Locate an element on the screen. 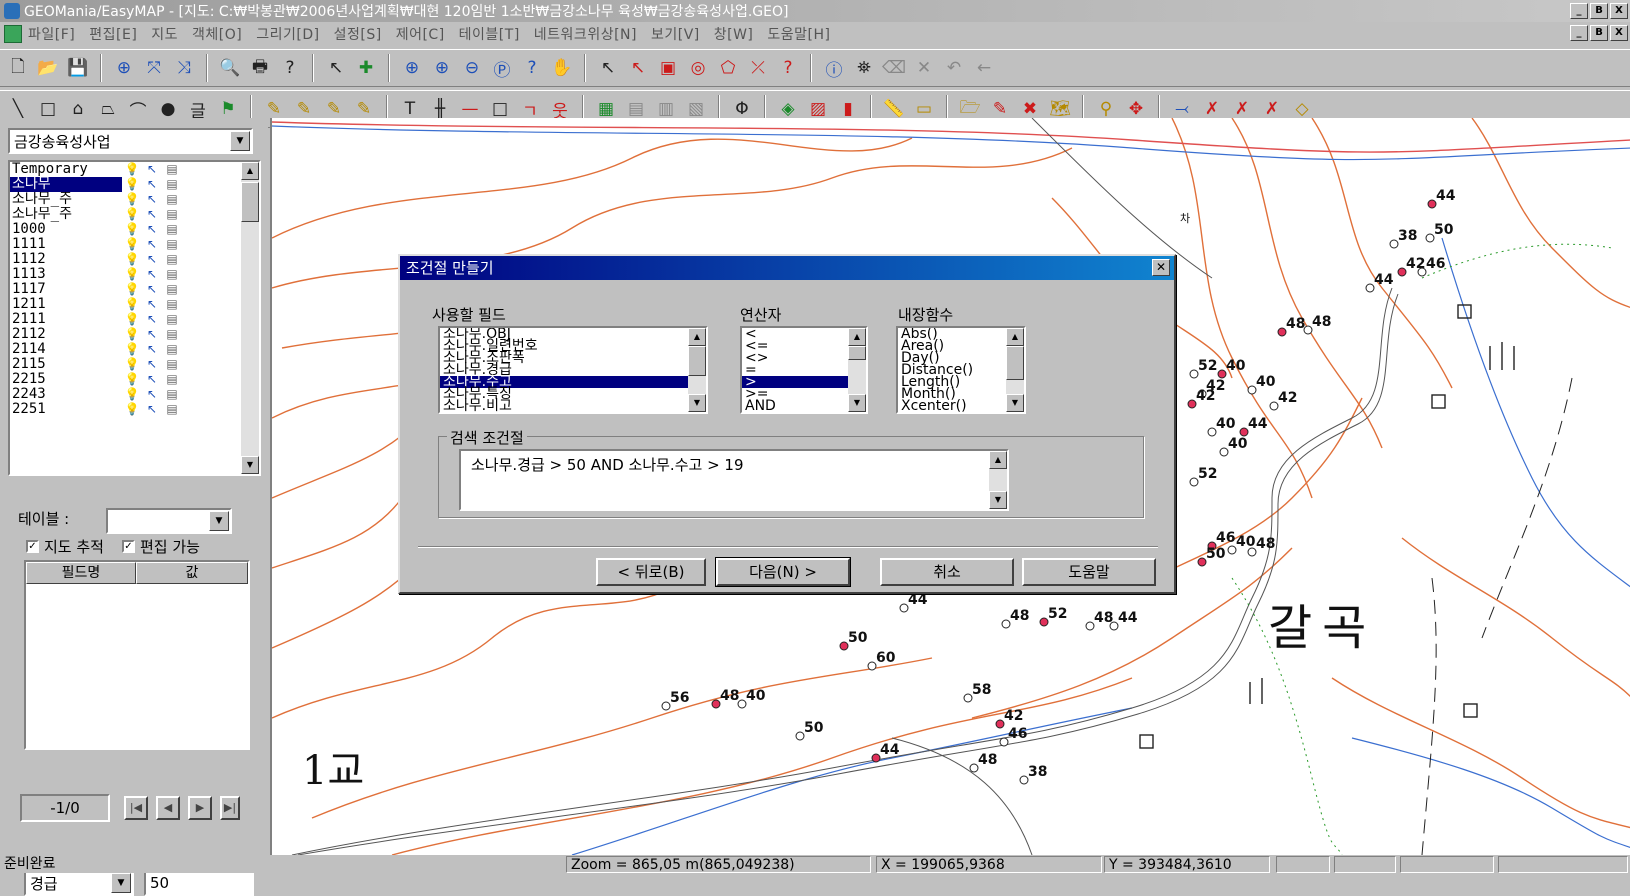 The width and height of the screenshot is (1630, 896). condition-scrollbar: ▲ ▼ is located at coordinates (998, 480).